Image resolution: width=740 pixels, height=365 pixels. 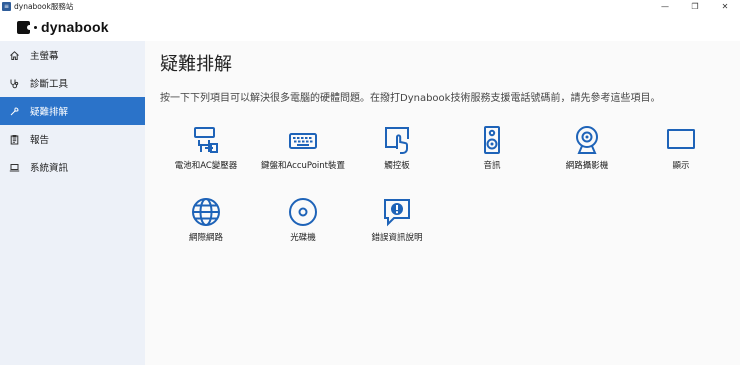 I want to click on webcam-icon, so click(x=587, y=139).